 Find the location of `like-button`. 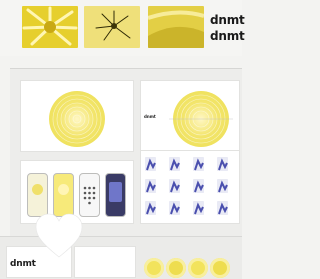

like-button is located at coordinates (59, 236).